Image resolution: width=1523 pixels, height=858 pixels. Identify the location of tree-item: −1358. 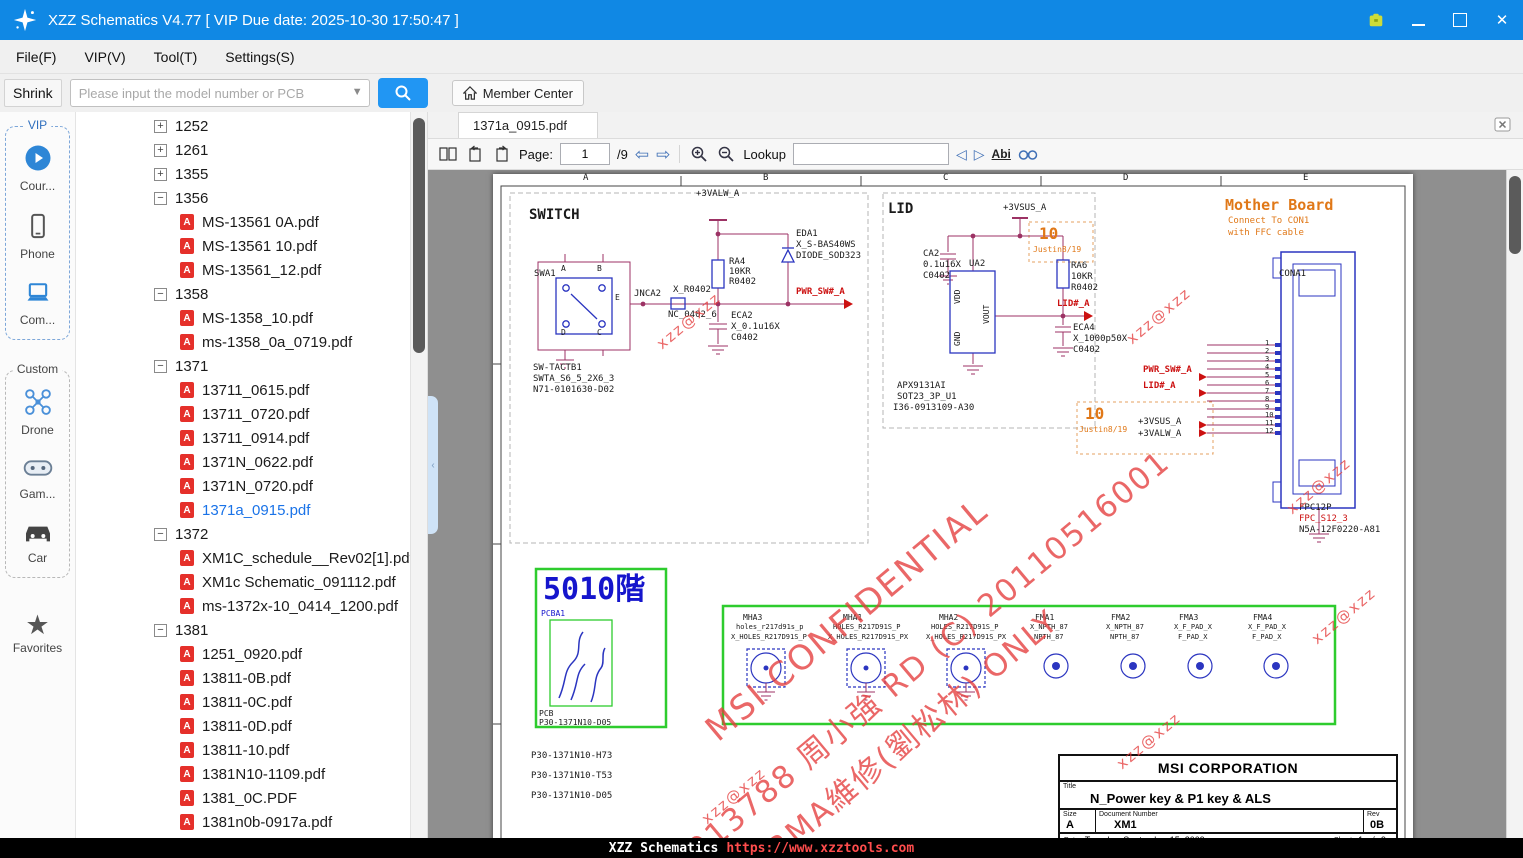
(243, 294).